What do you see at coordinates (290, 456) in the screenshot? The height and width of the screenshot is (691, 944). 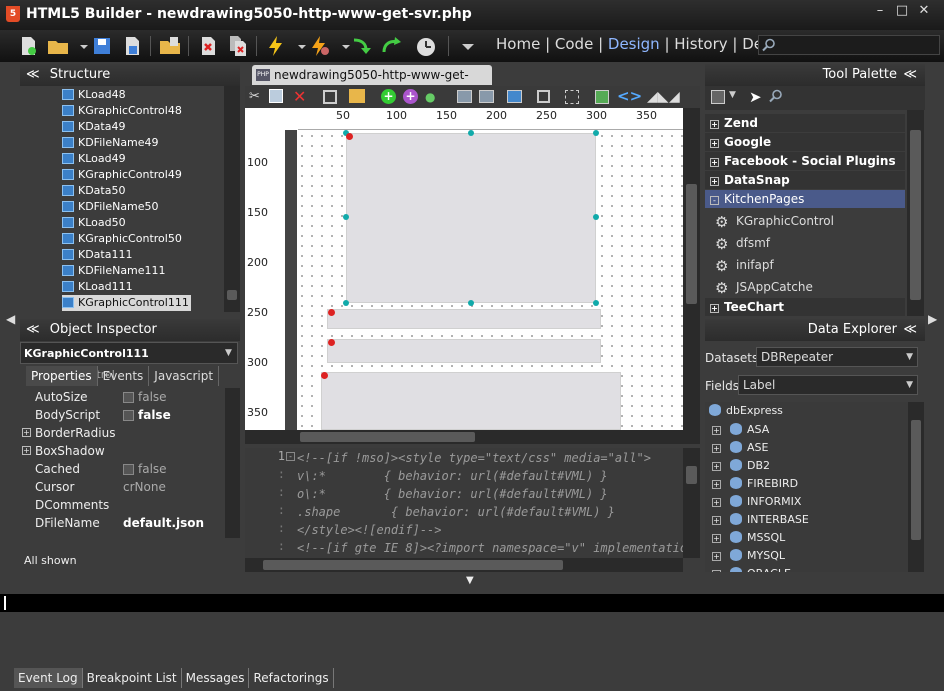 I see `fold-icon: -` at bounding box center [290, 456].